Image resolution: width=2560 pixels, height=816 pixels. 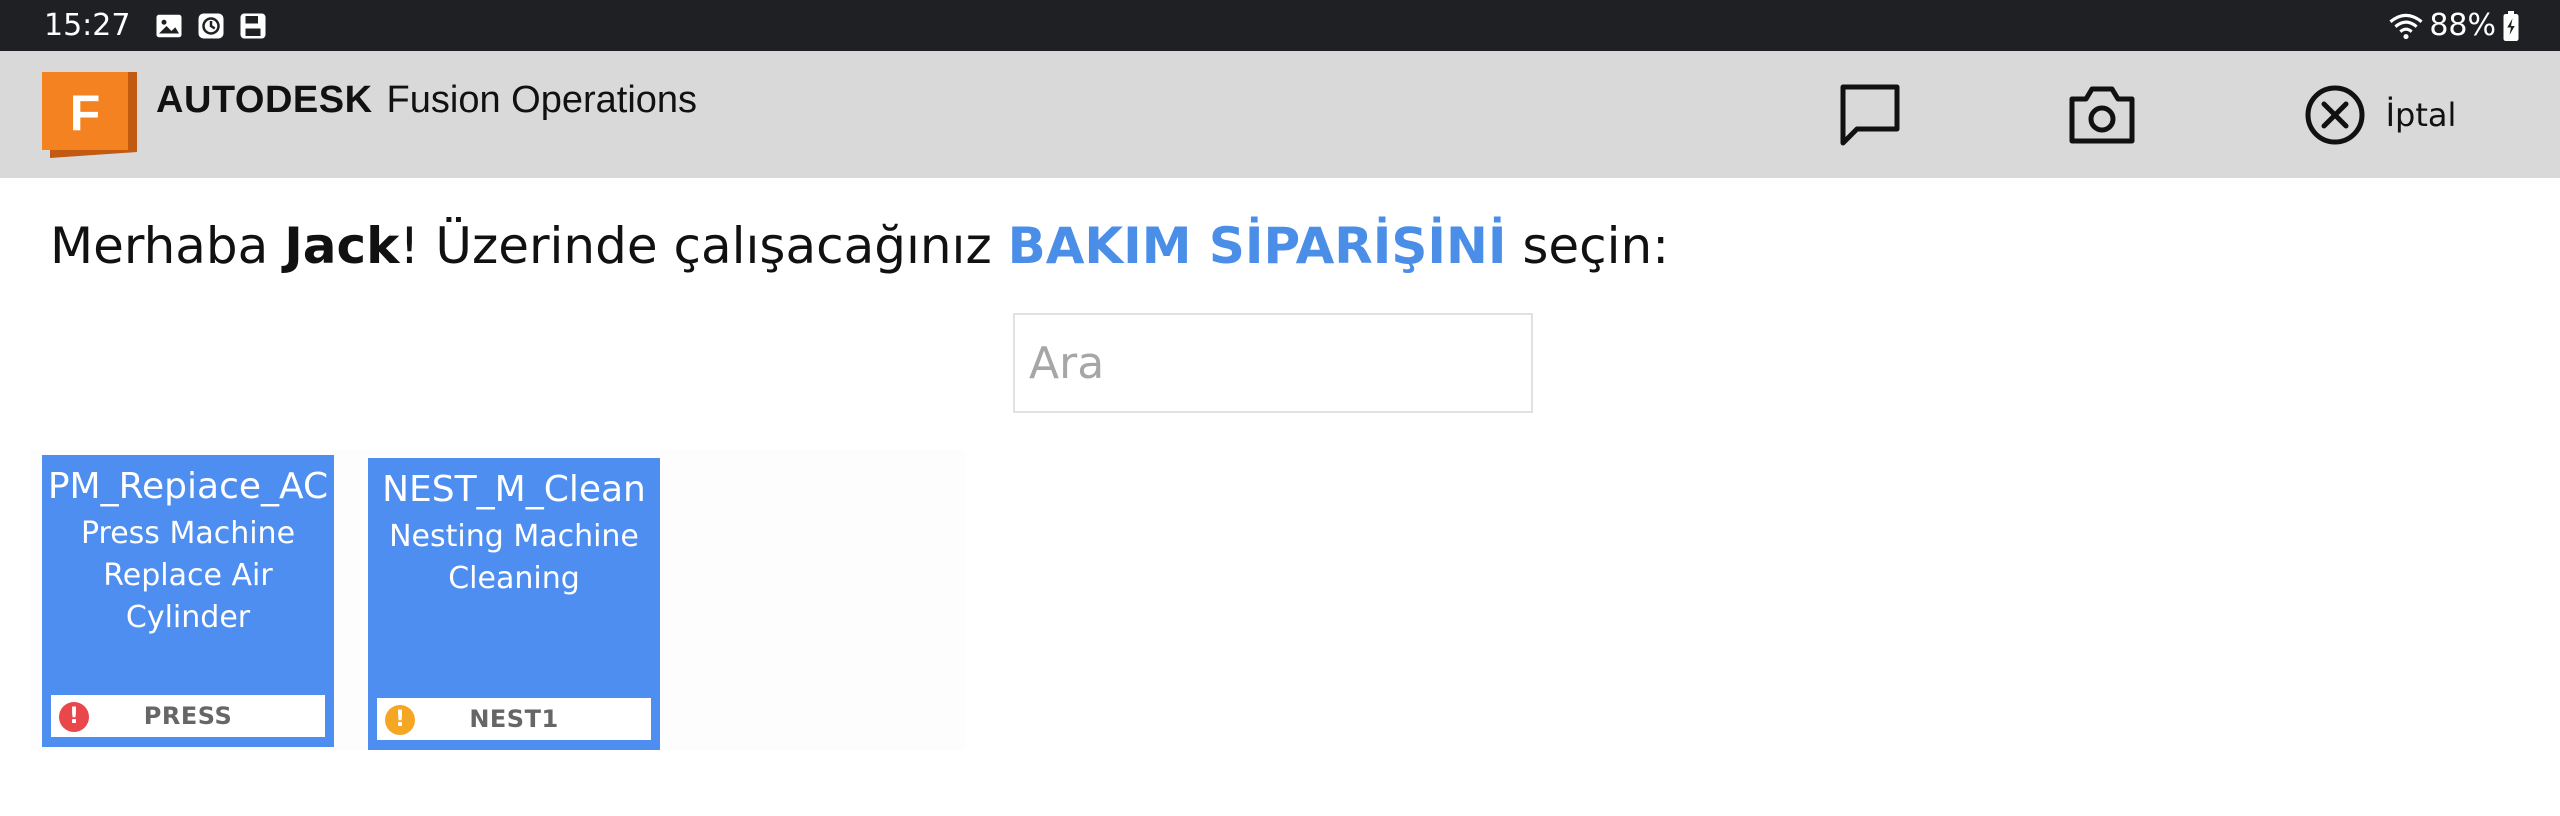 What do you see at coordinates (1588, 246) in the screenshot?
I see `greeting-suffix: seçin:` at bounding box center [1588, 246].